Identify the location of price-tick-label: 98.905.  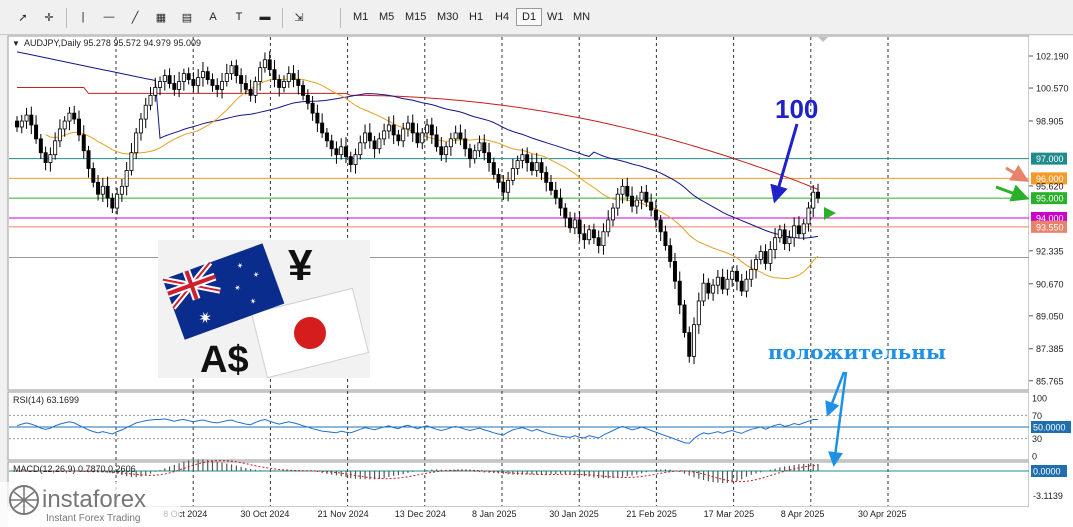
(1050, 121).